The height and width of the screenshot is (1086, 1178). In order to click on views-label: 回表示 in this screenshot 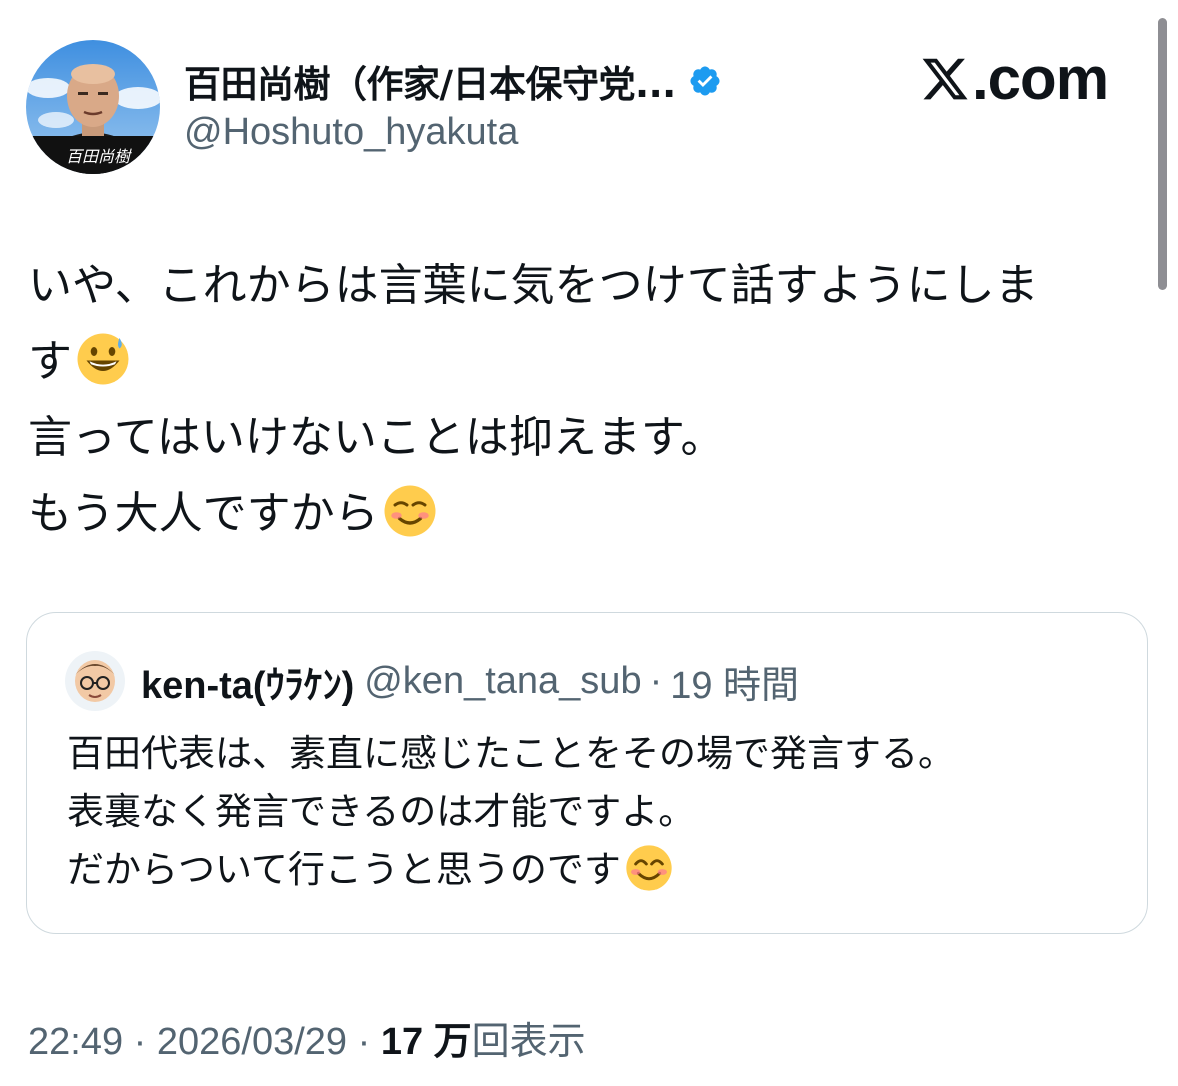, I will do `click(528, 1042)`.